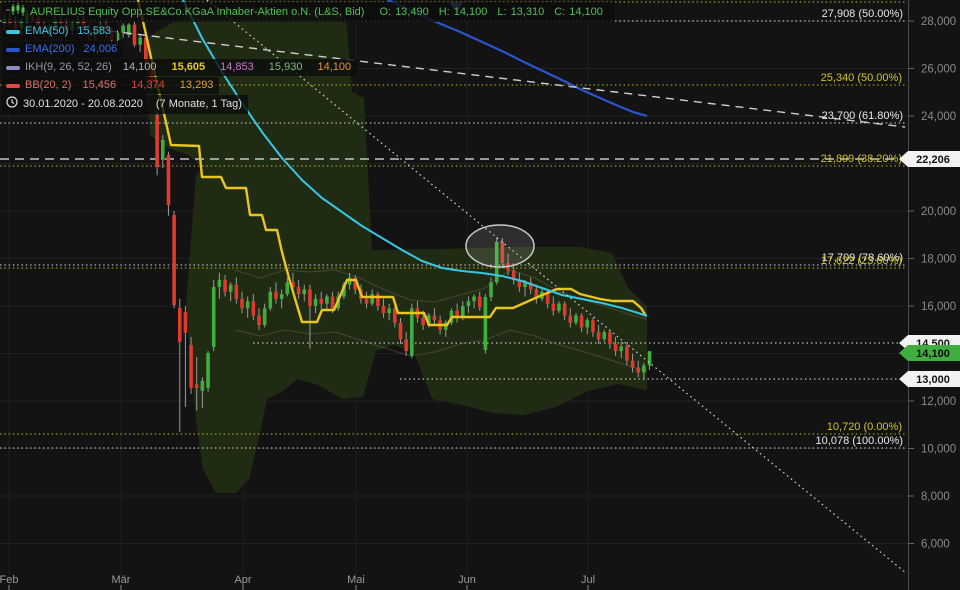 This screenshot has width=960, height=590. What do you see at coordinates (938, 117) in the screenshot?
I see `axis-price-label: 24,000` at bounding box center [938, 117].